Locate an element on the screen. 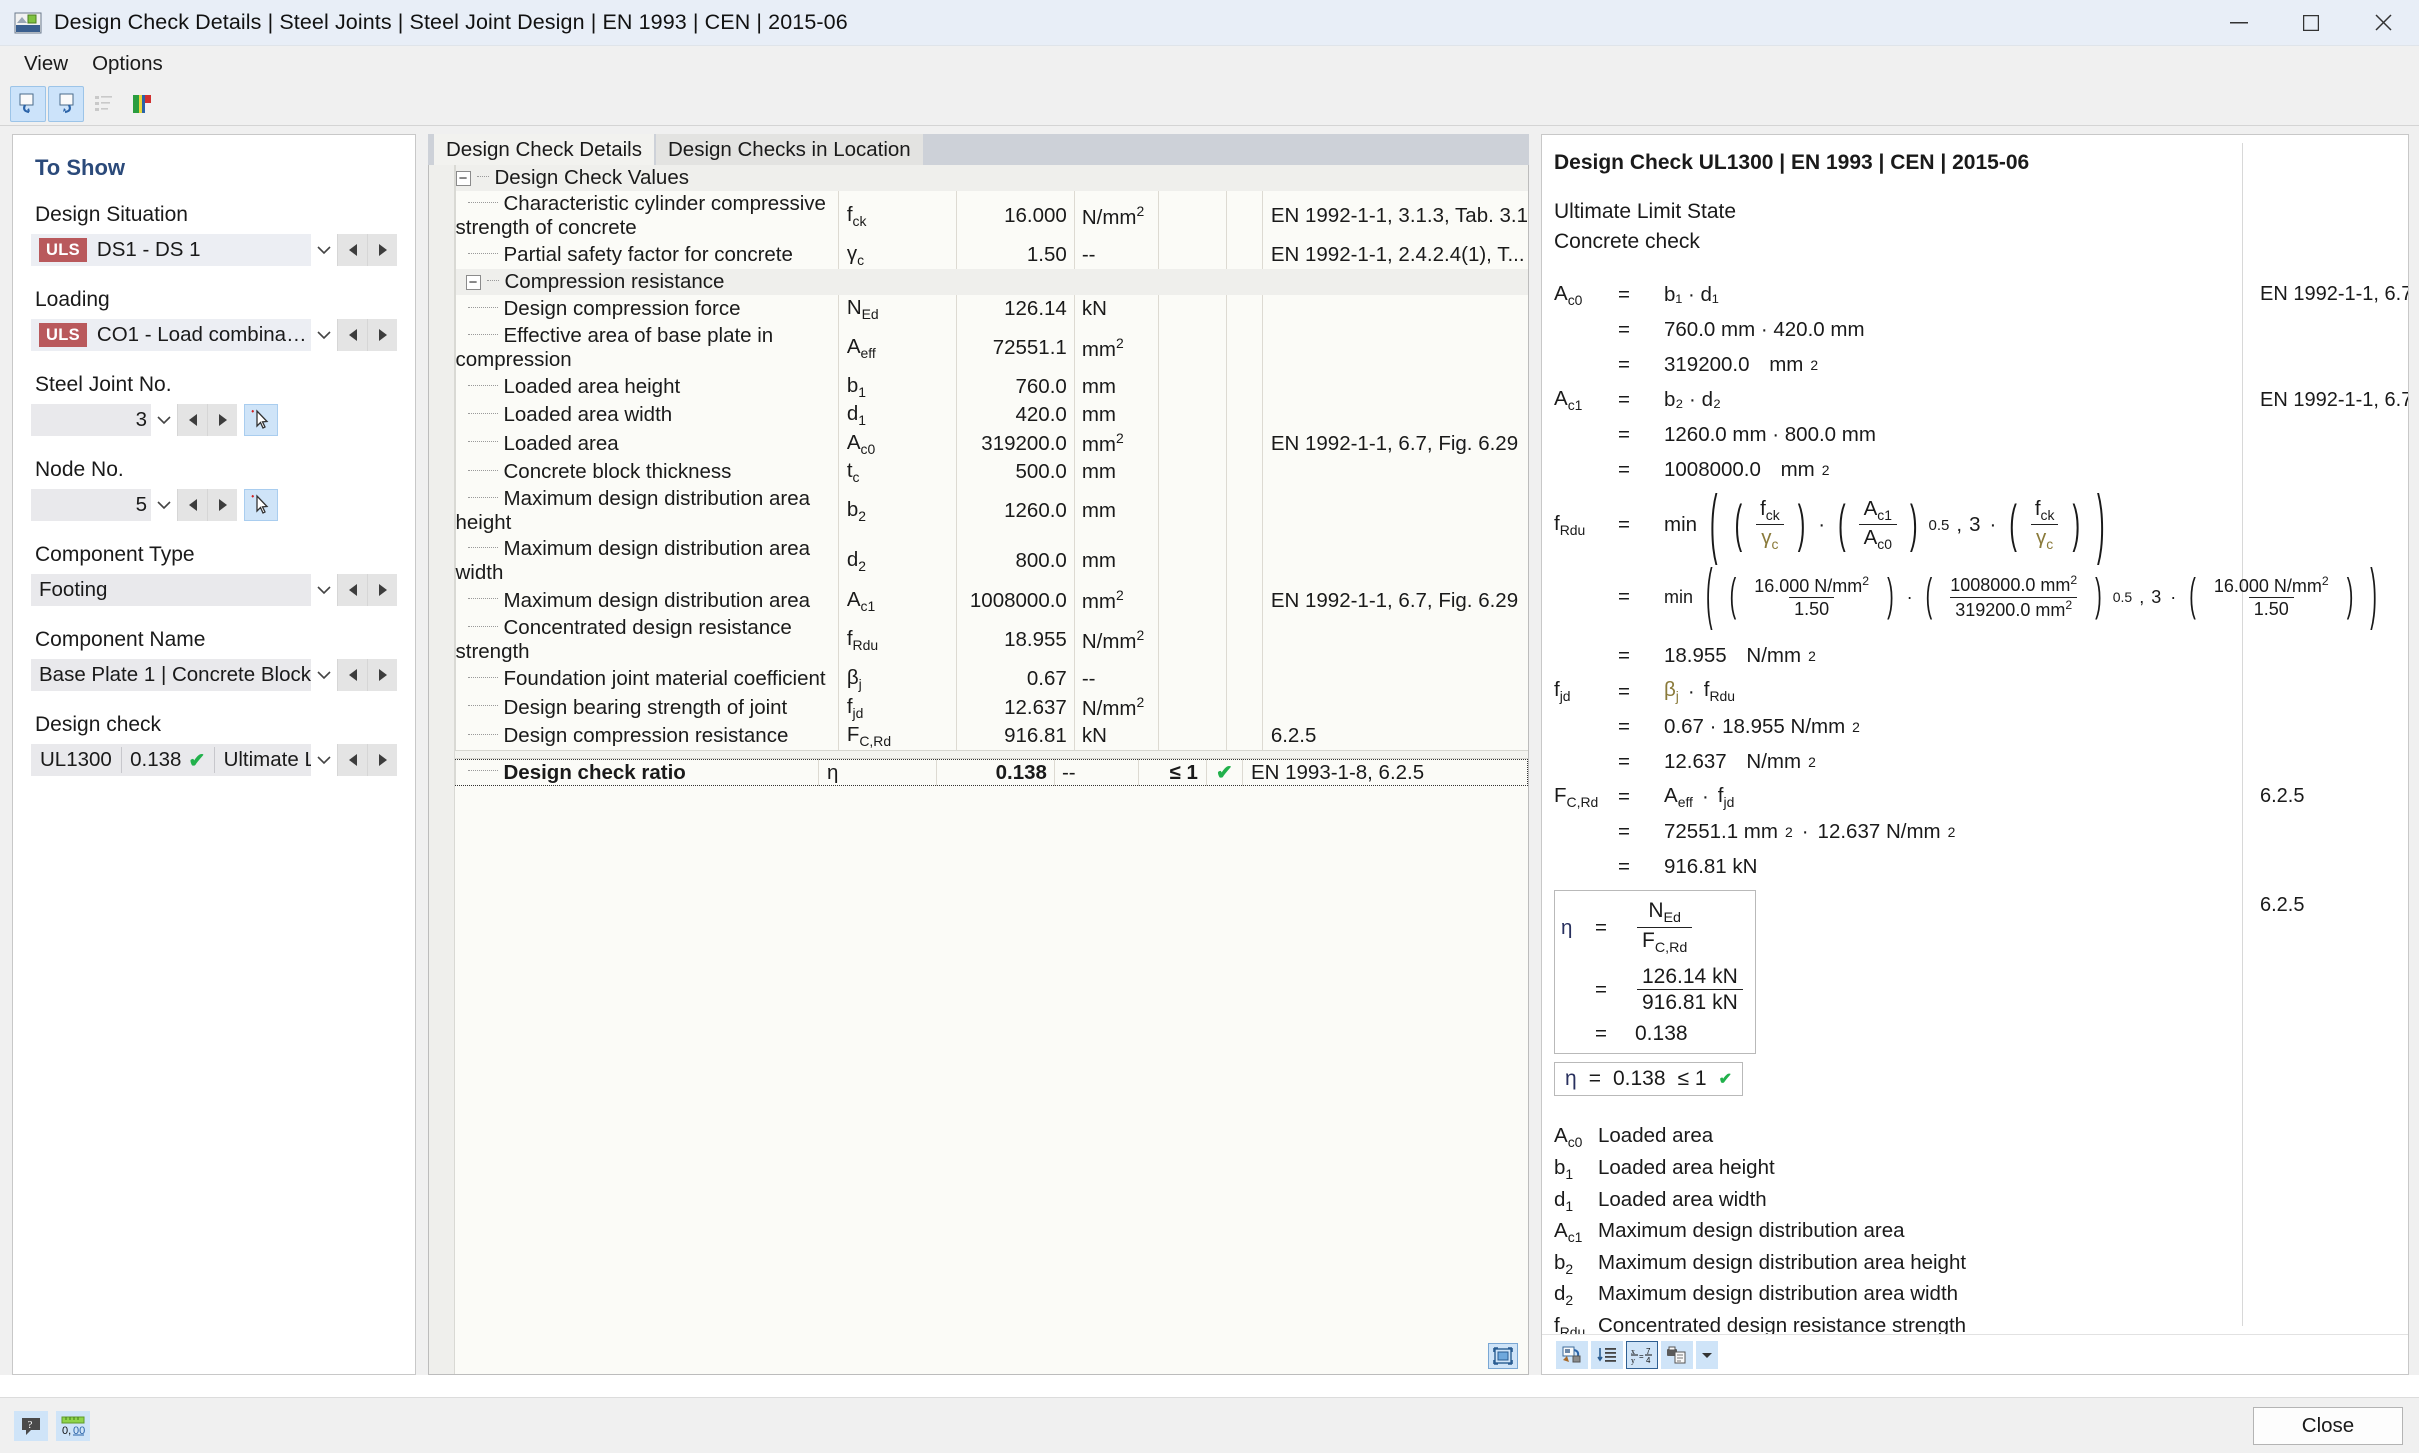  list-view-icon is located at coordinates (104, 104).